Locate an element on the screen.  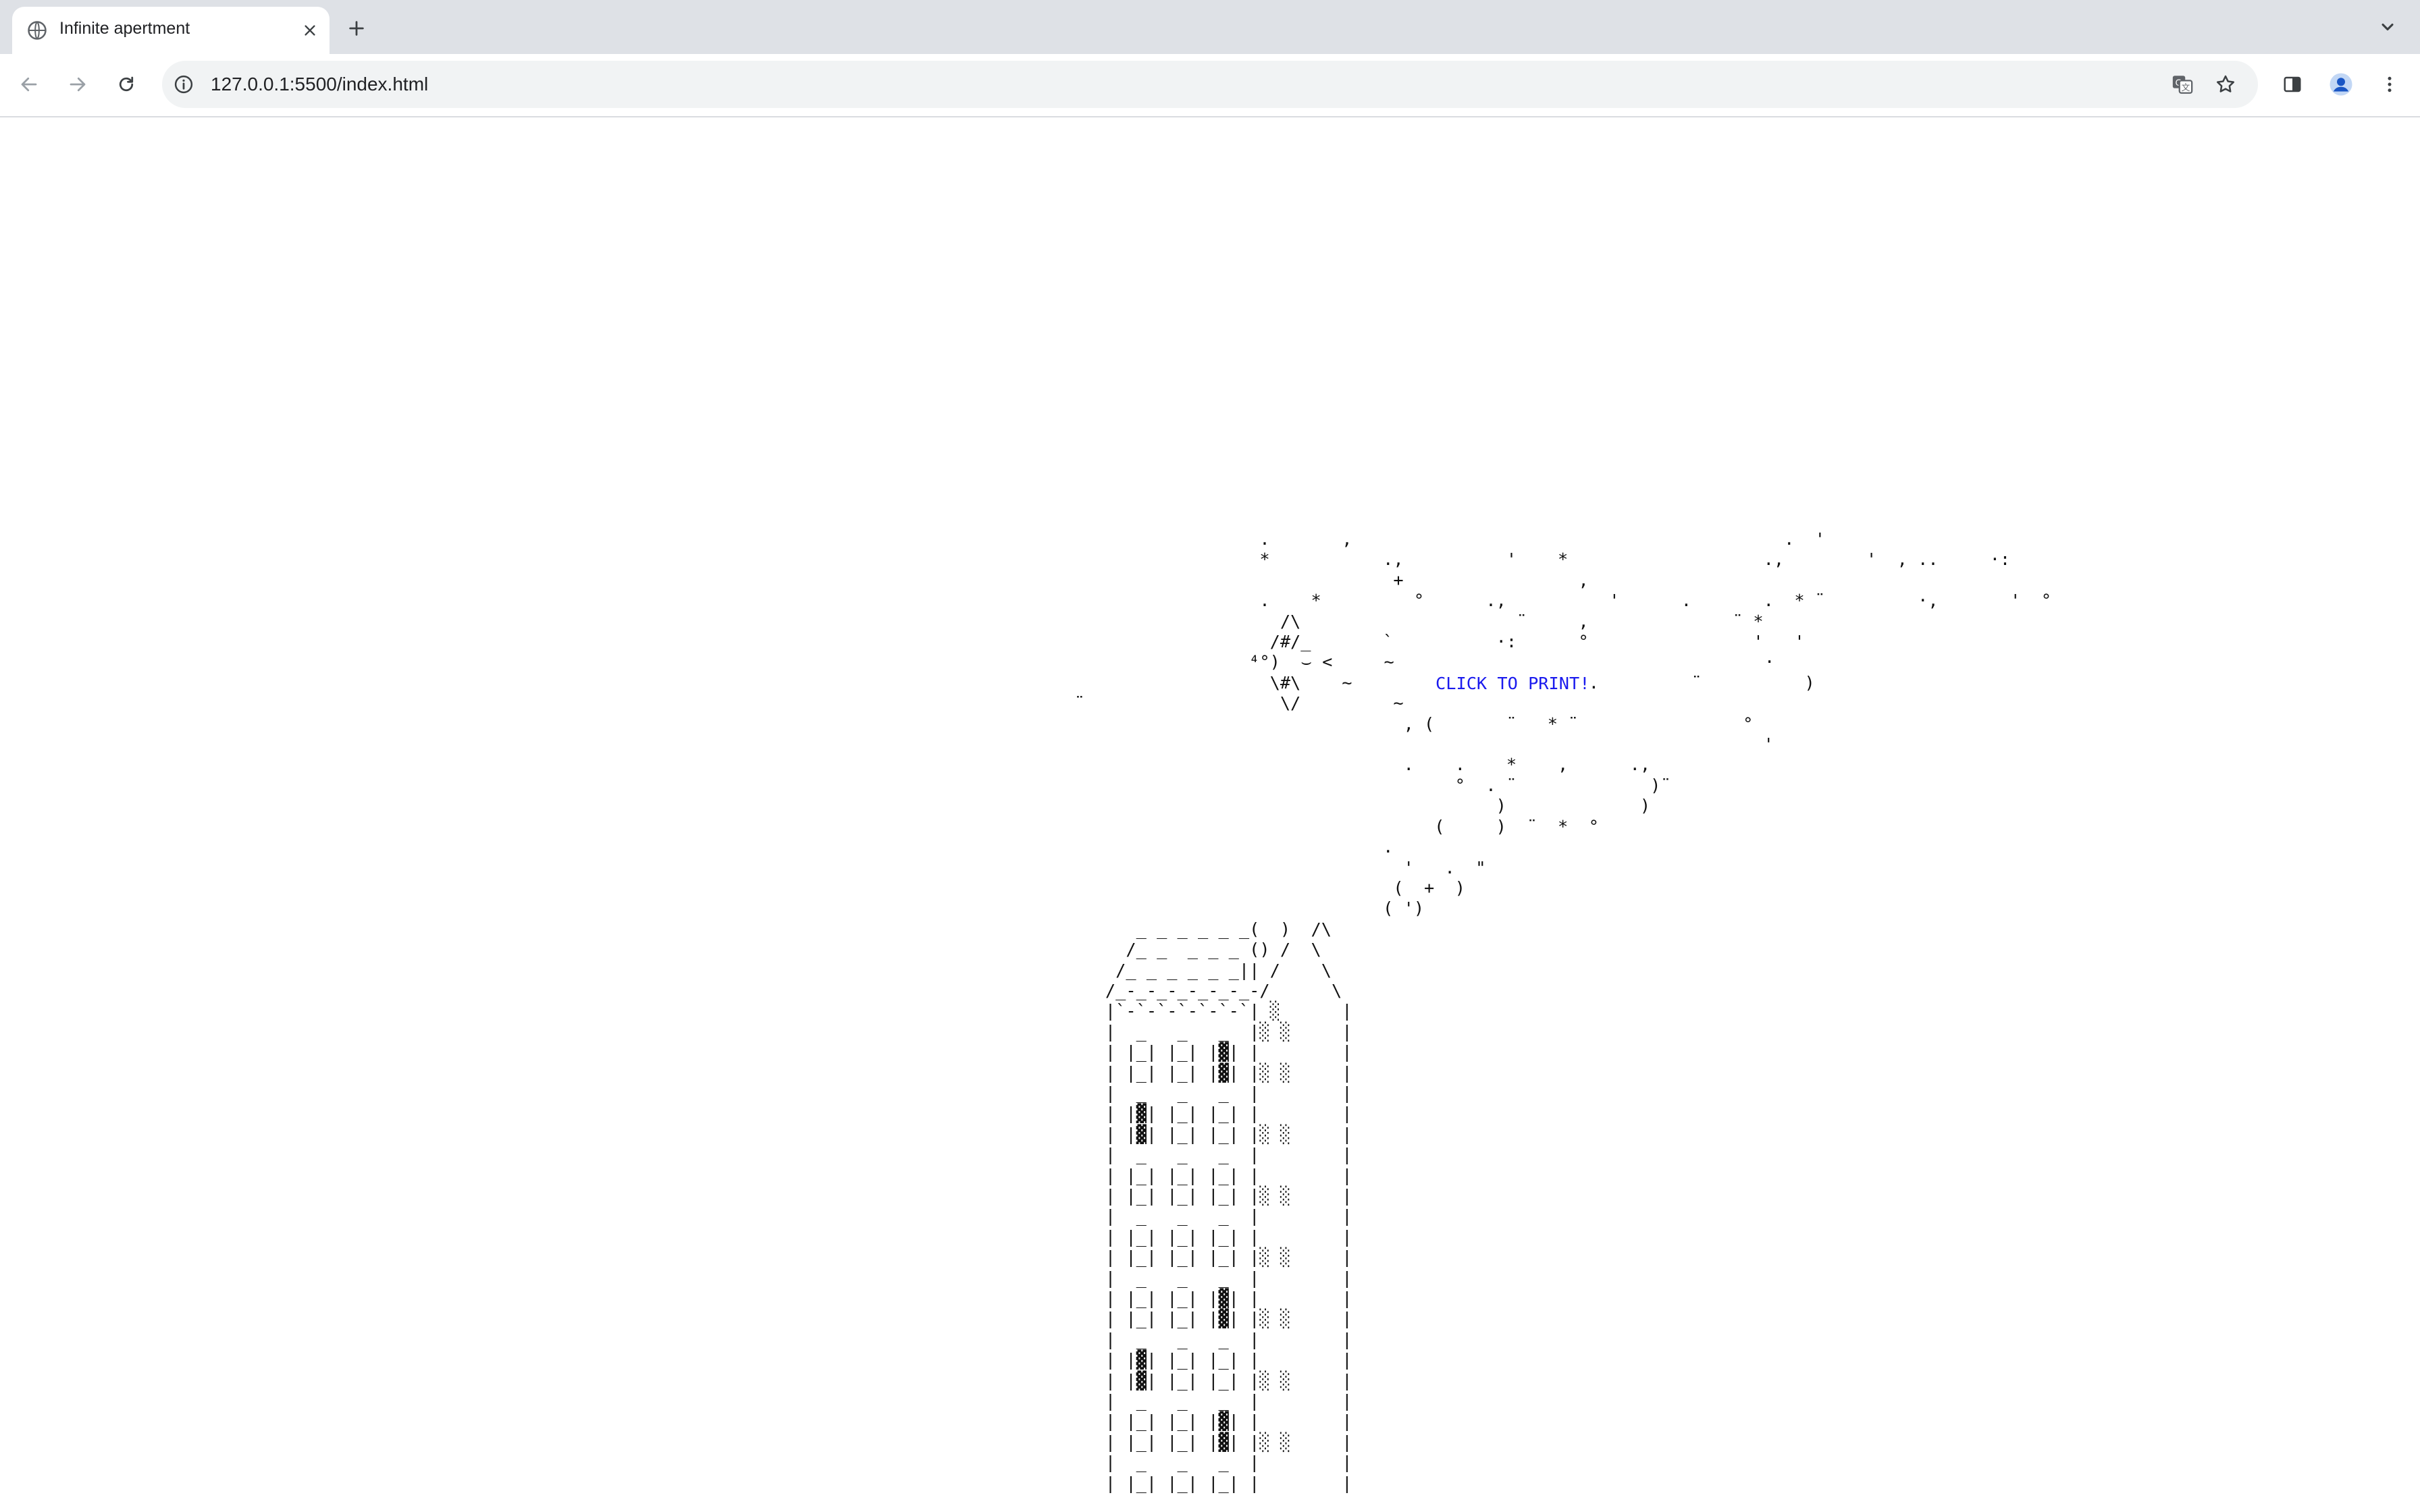
profile-icon is located at coordinates (2341, 84).